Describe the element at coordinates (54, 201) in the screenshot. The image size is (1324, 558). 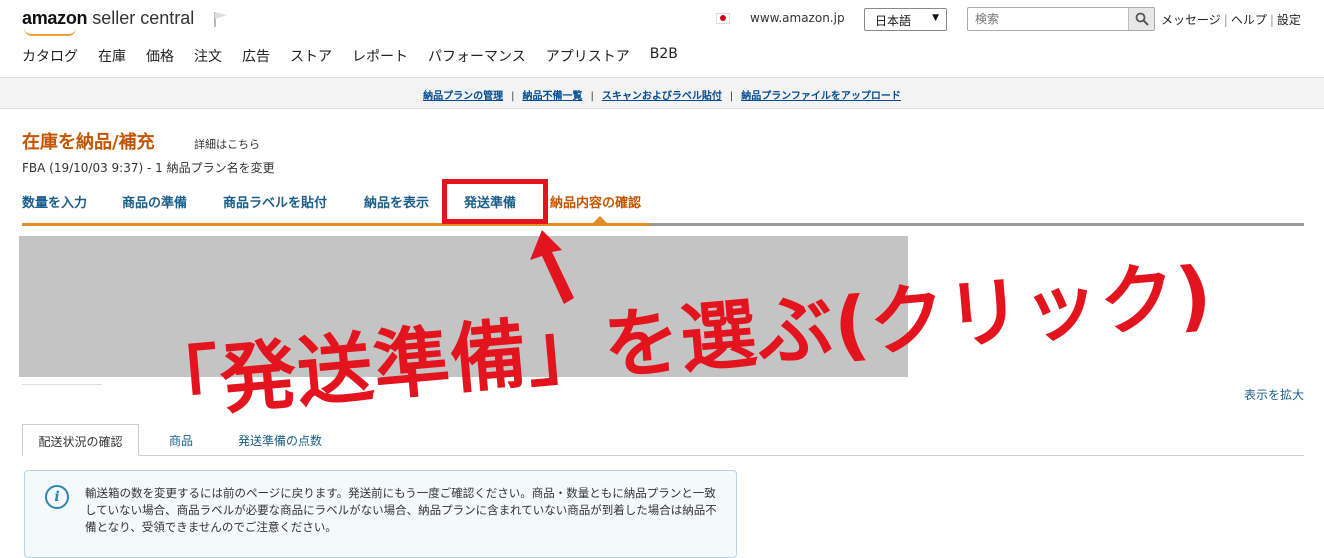
I see `step-enter-quantity: 数量を入力` at that location.